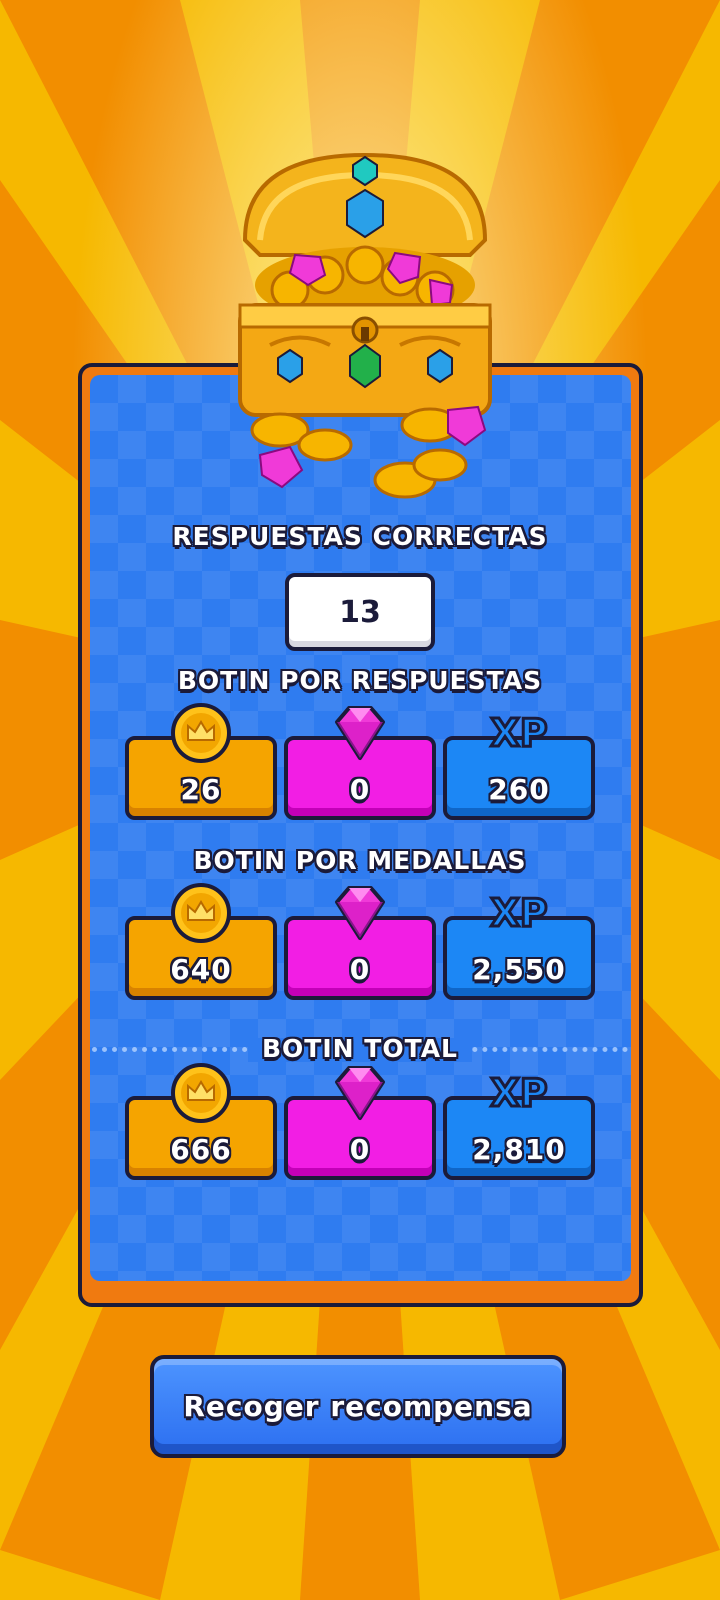 This screenshot has height=1600, width=720. I want to click on xp-value: 2,550, so click(519, 969).